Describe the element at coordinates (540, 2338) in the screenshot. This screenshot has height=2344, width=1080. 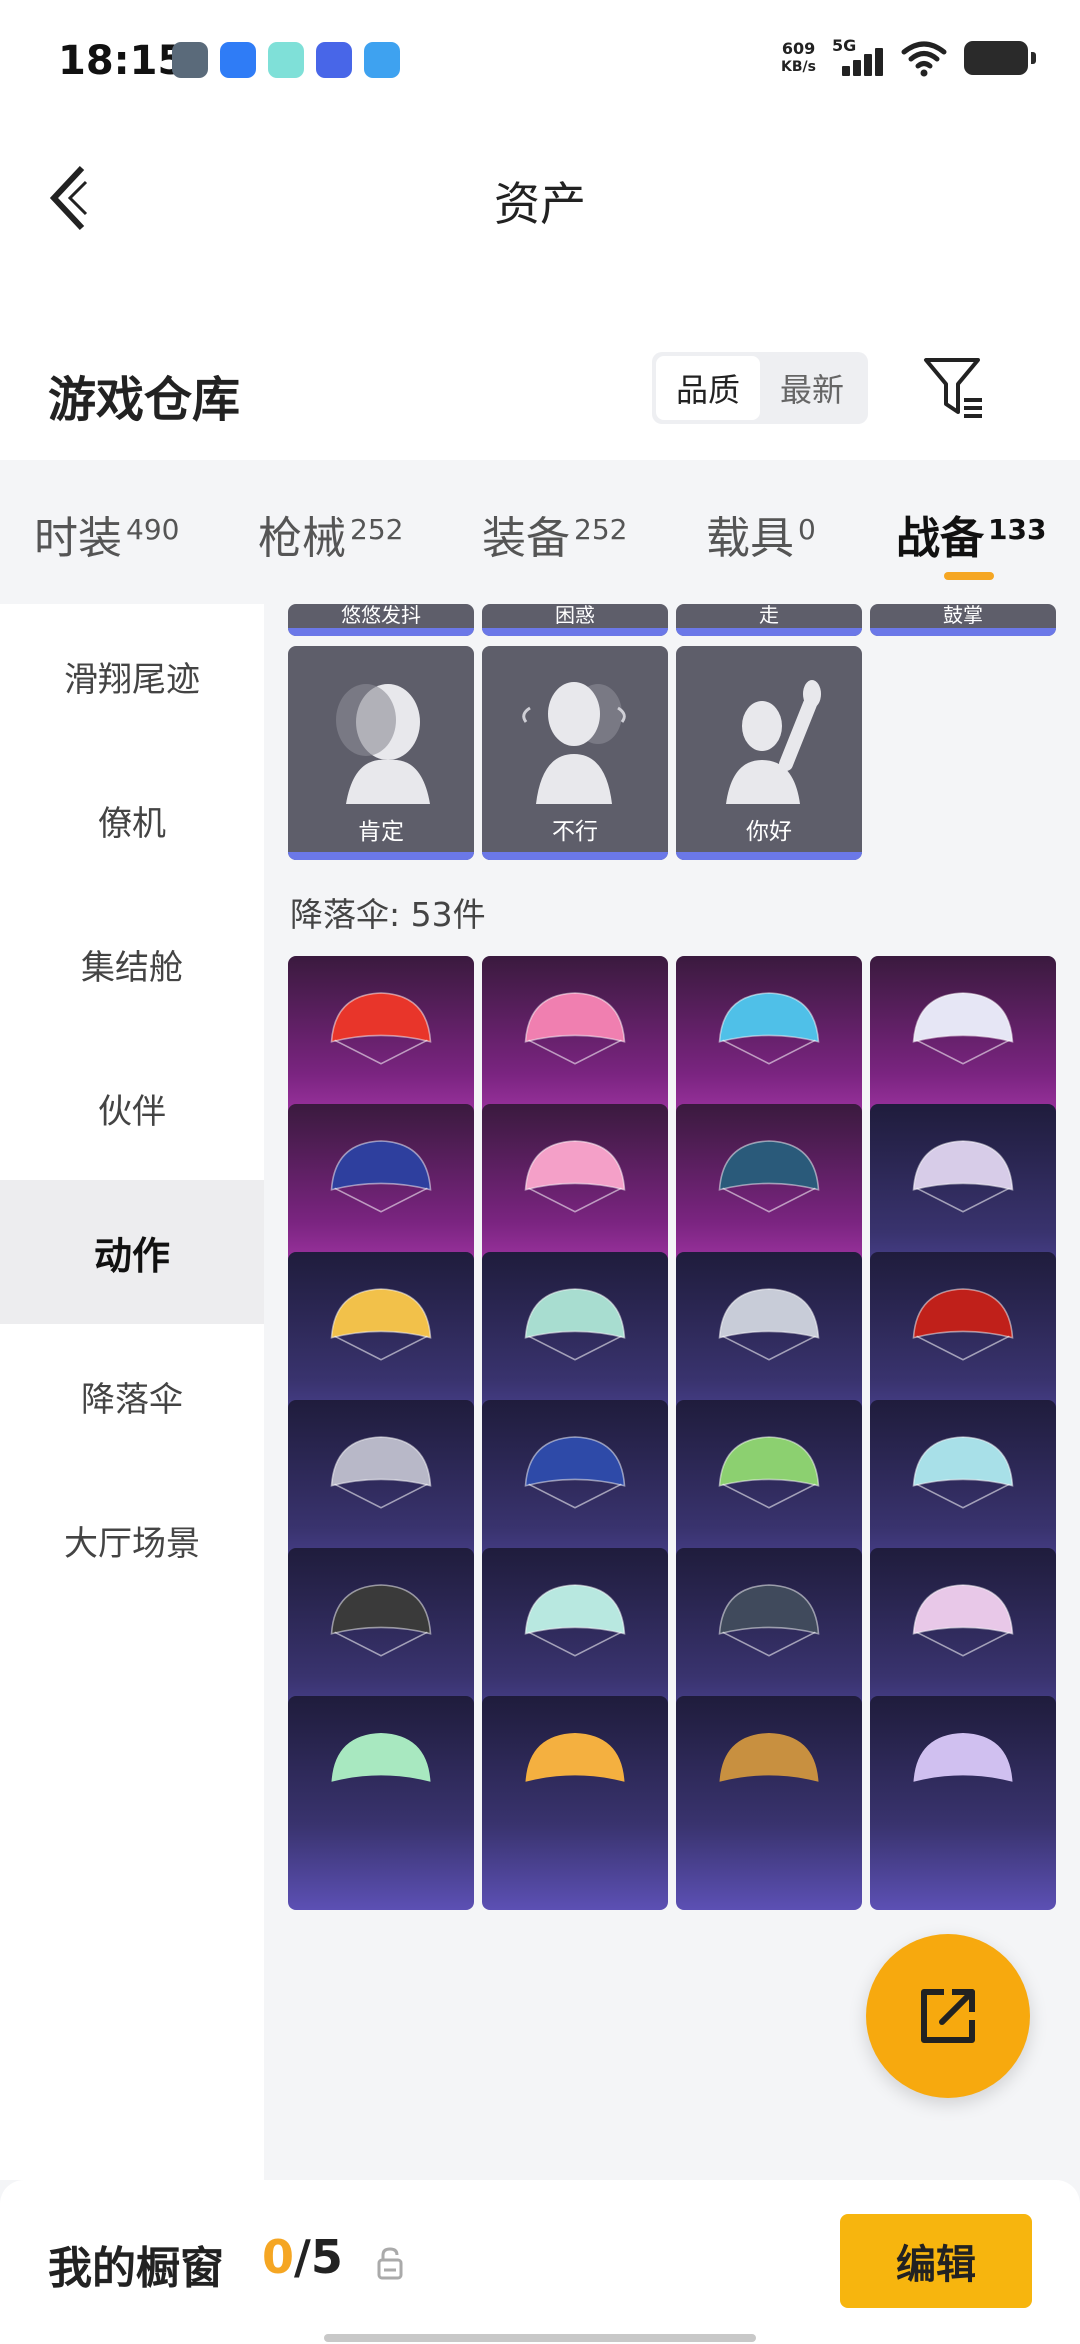
I see `home-indicator` at that location.